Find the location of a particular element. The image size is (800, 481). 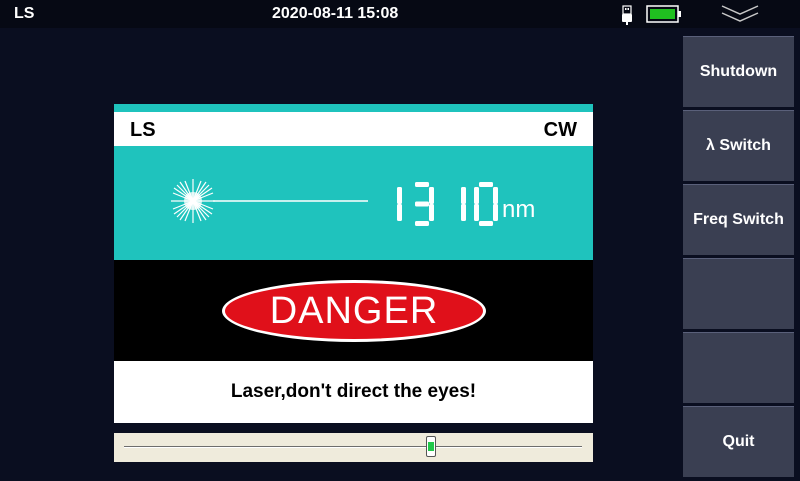

datetime: 2020-08-11 15:08 is located at coordinates (335, 13).